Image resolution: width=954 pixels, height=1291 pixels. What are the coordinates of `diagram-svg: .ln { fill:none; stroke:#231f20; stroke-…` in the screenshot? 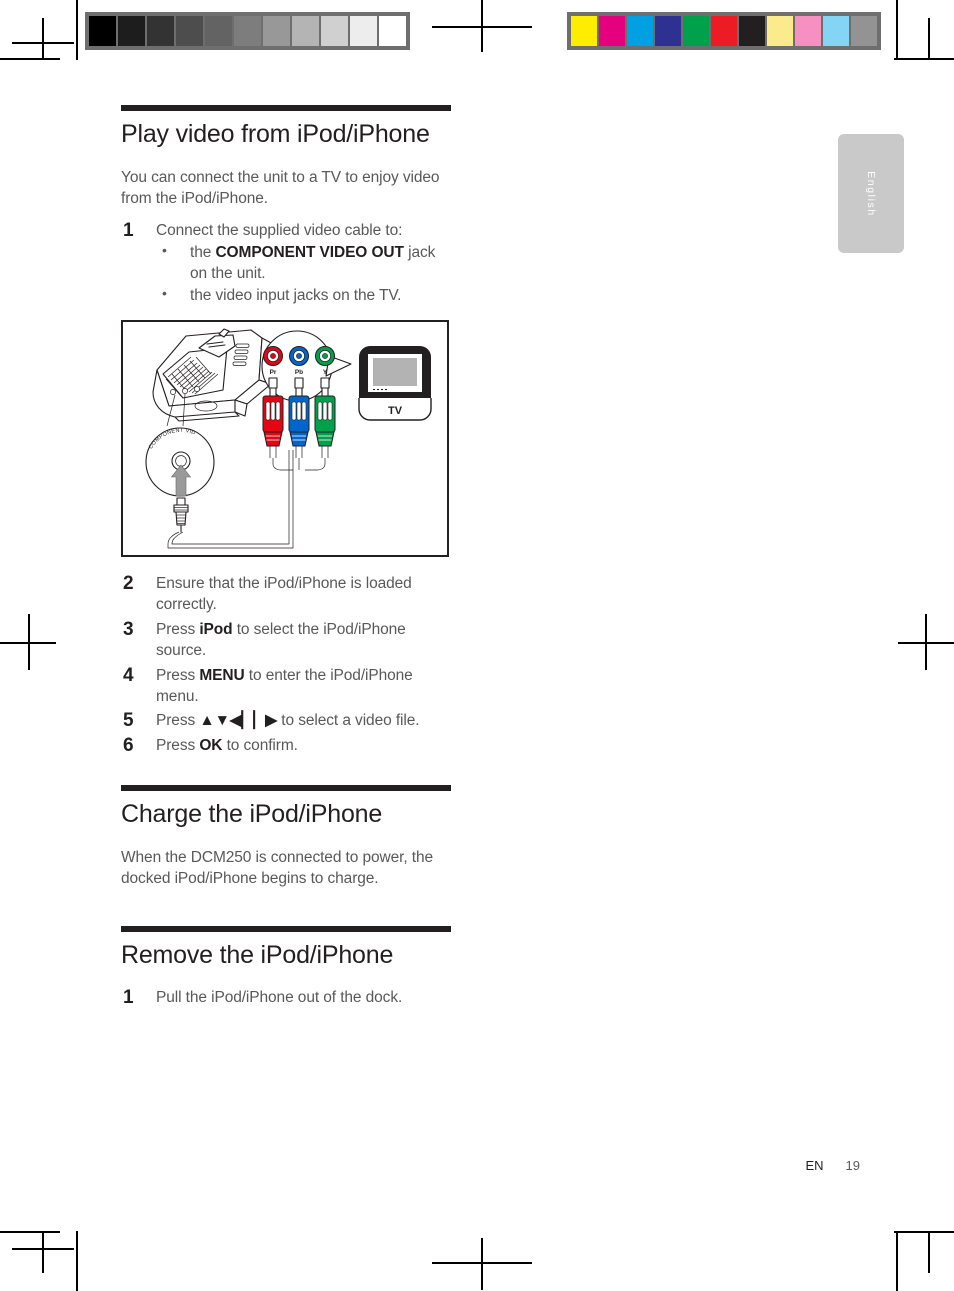 It's located at (277, 435).